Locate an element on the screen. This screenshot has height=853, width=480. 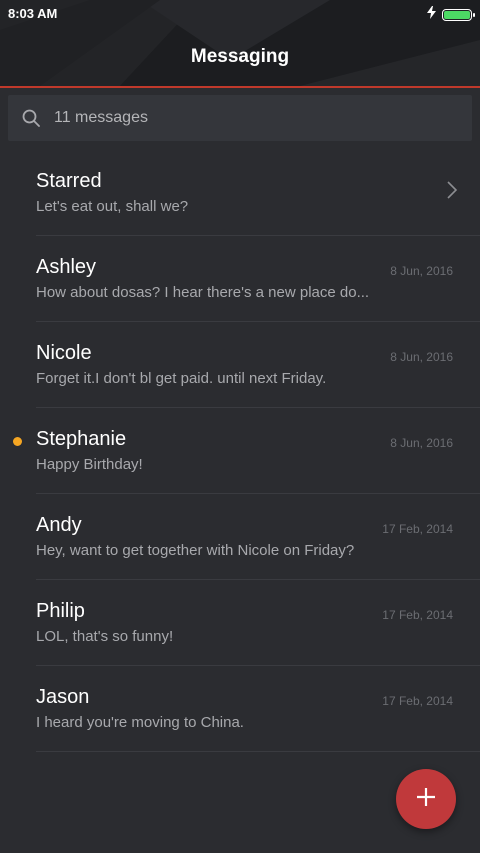
conversation-item: Stephanie Happy Birthday! 8 Jun, 2016 is located at coordinates (240, 451).